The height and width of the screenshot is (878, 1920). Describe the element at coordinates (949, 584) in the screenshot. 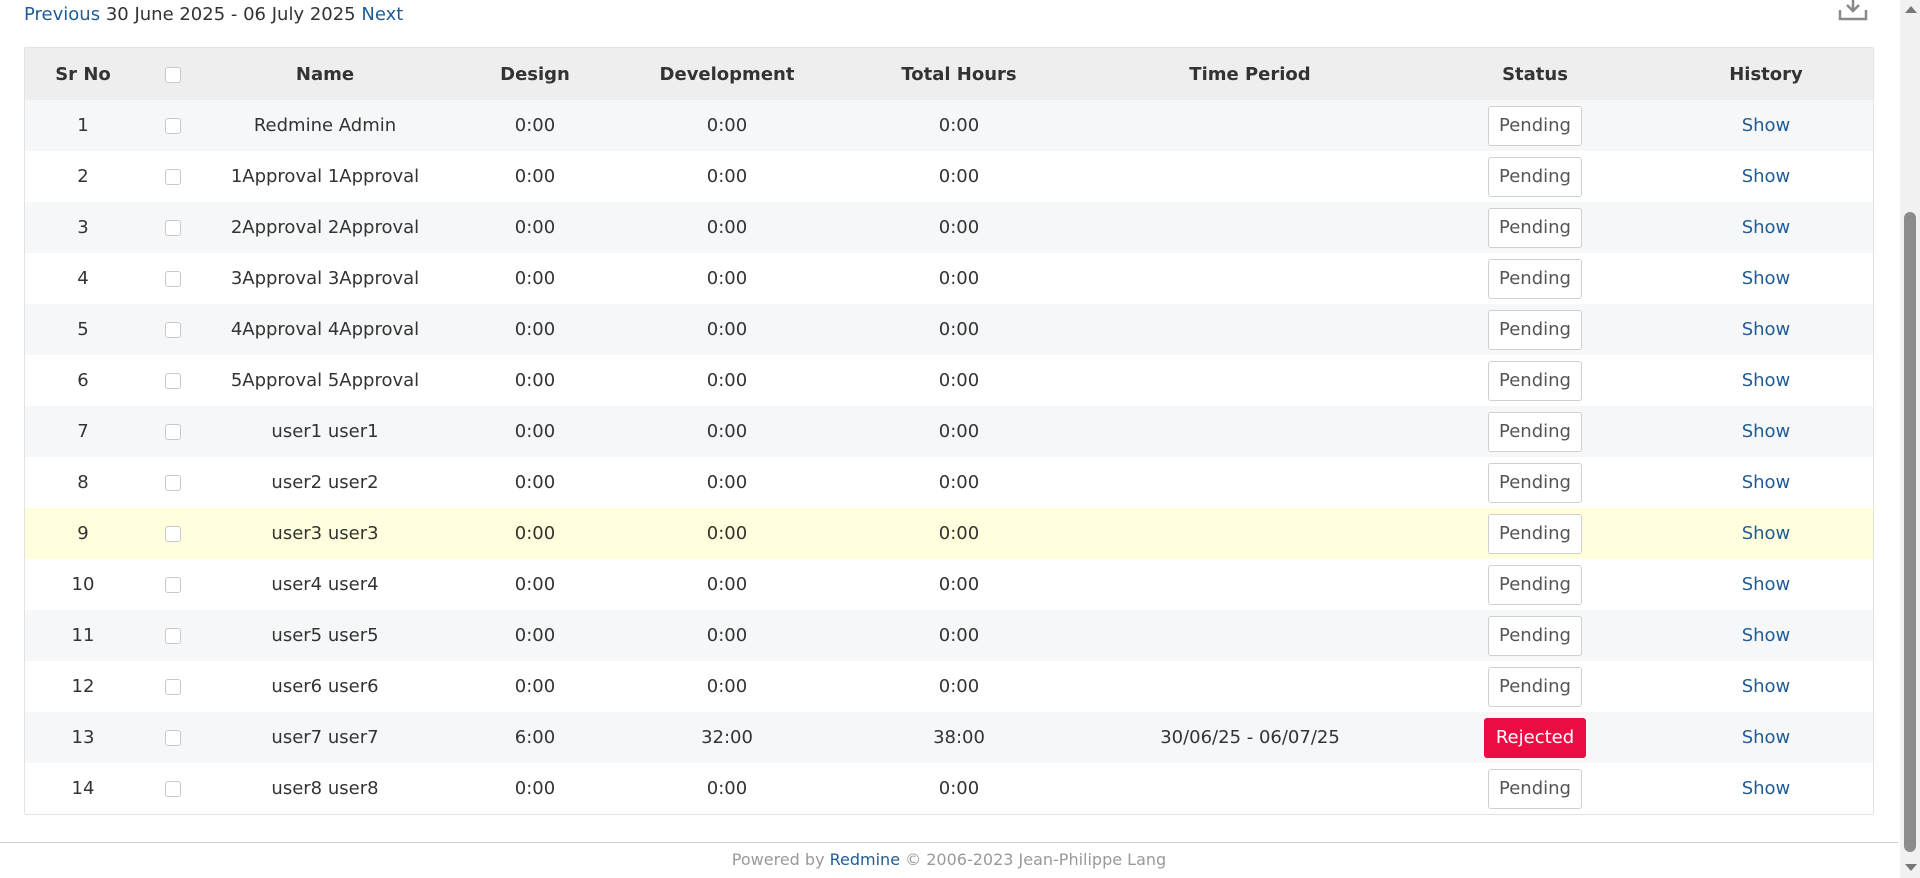

I see `table-row: 10 user4 user4 0:00 0:00 0:00 Pending Show` at that location.